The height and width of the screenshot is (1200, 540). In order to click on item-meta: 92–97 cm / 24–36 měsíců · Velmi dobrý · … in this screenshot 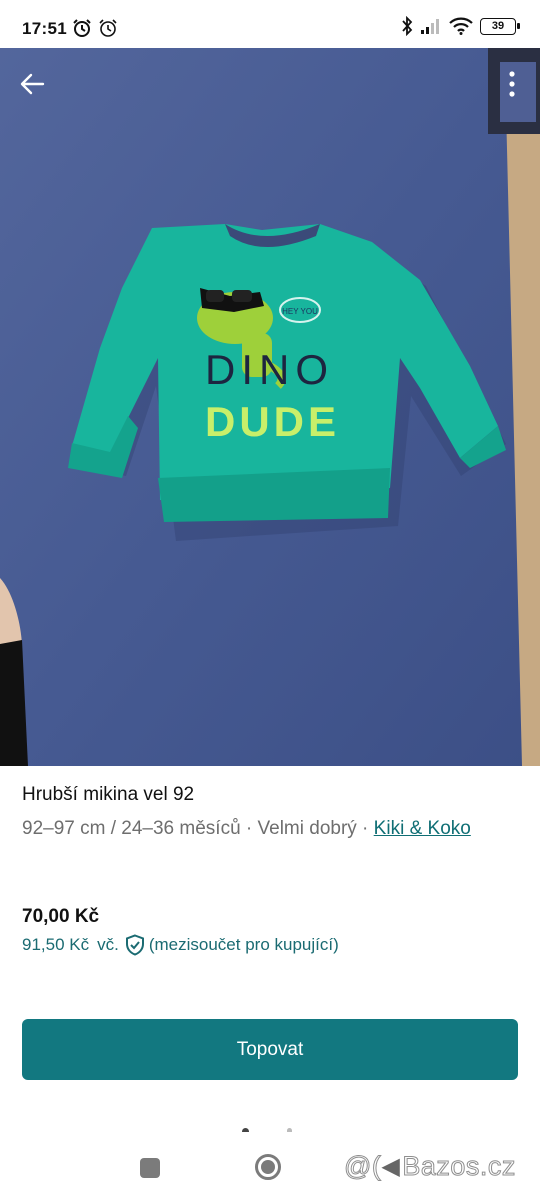, I will do `click(270, 829)`.